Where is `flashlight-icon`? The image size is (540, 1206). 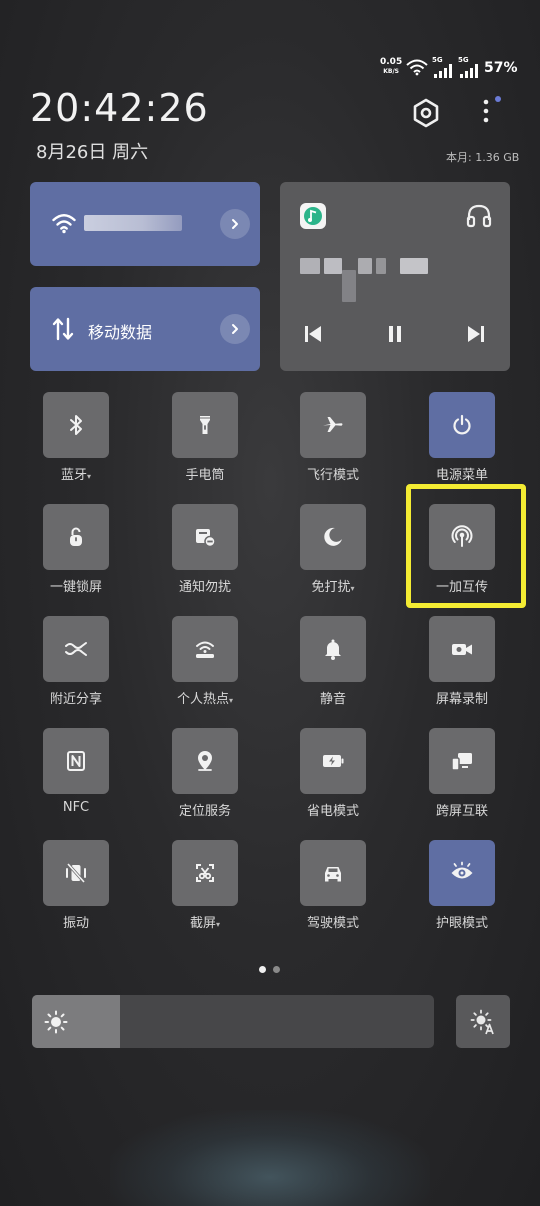 flashlight-icon is located at coordinates (205, 425).